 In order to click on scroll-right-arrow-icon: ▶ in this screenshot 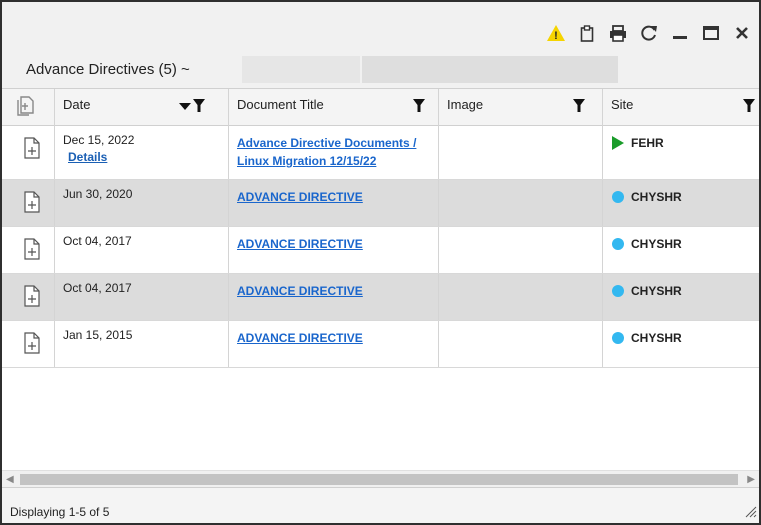, I will do `click(751, 479)`.